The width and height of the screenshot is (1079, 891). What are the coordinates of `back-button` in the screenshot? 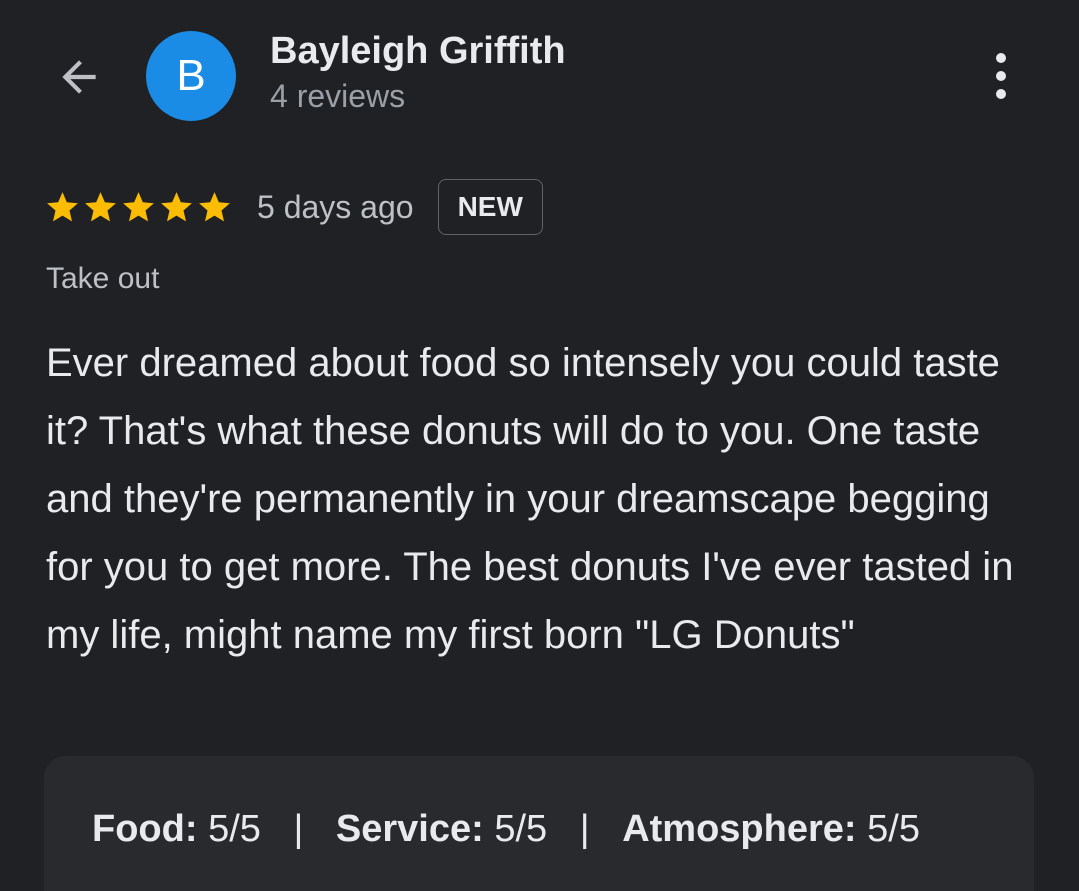 It's located at (79, 77).